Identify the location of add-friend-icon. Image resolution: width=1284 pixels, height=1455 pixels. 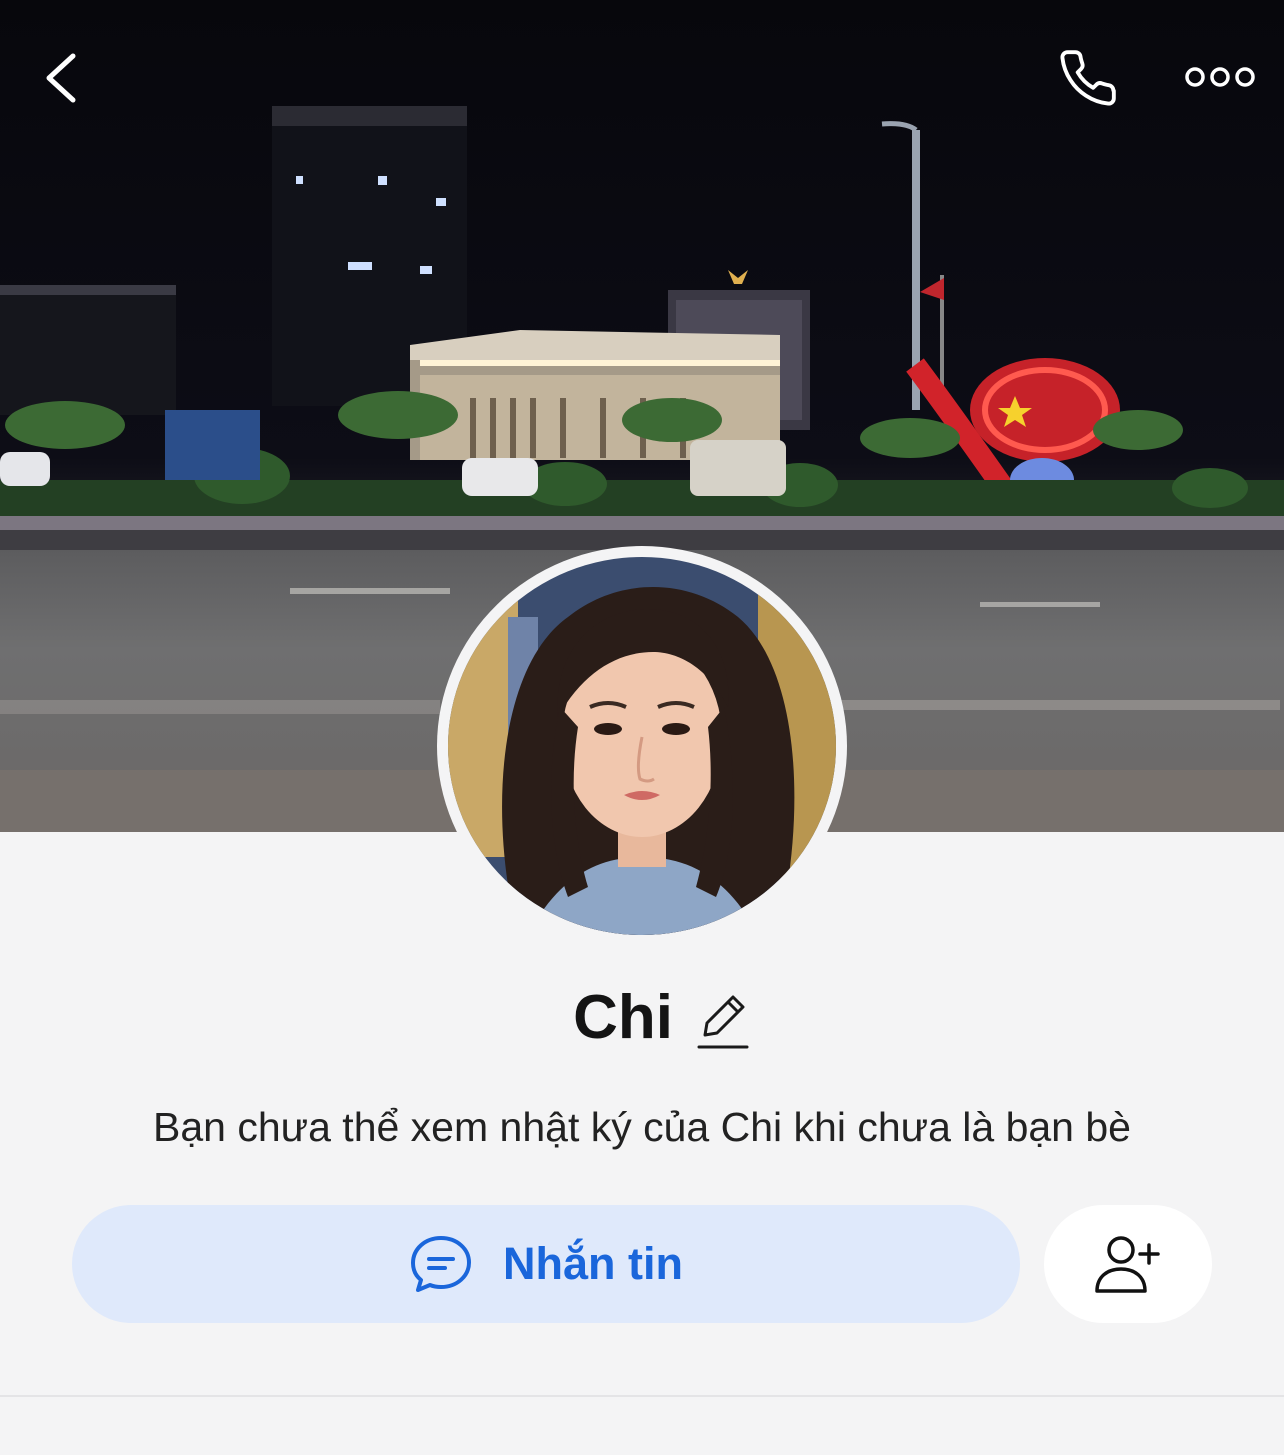
(1127, 1264).